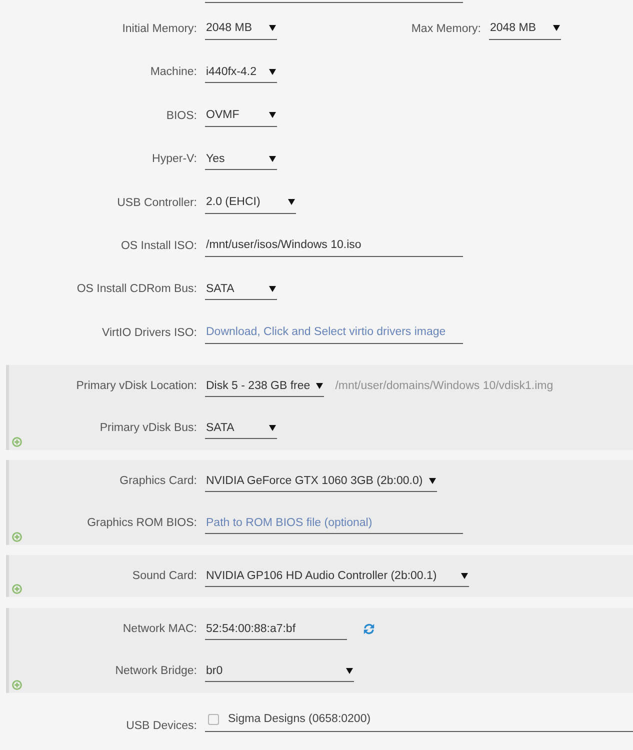  I want to click on field-label: OS Install CDRom Bus:, so click(136, 289).